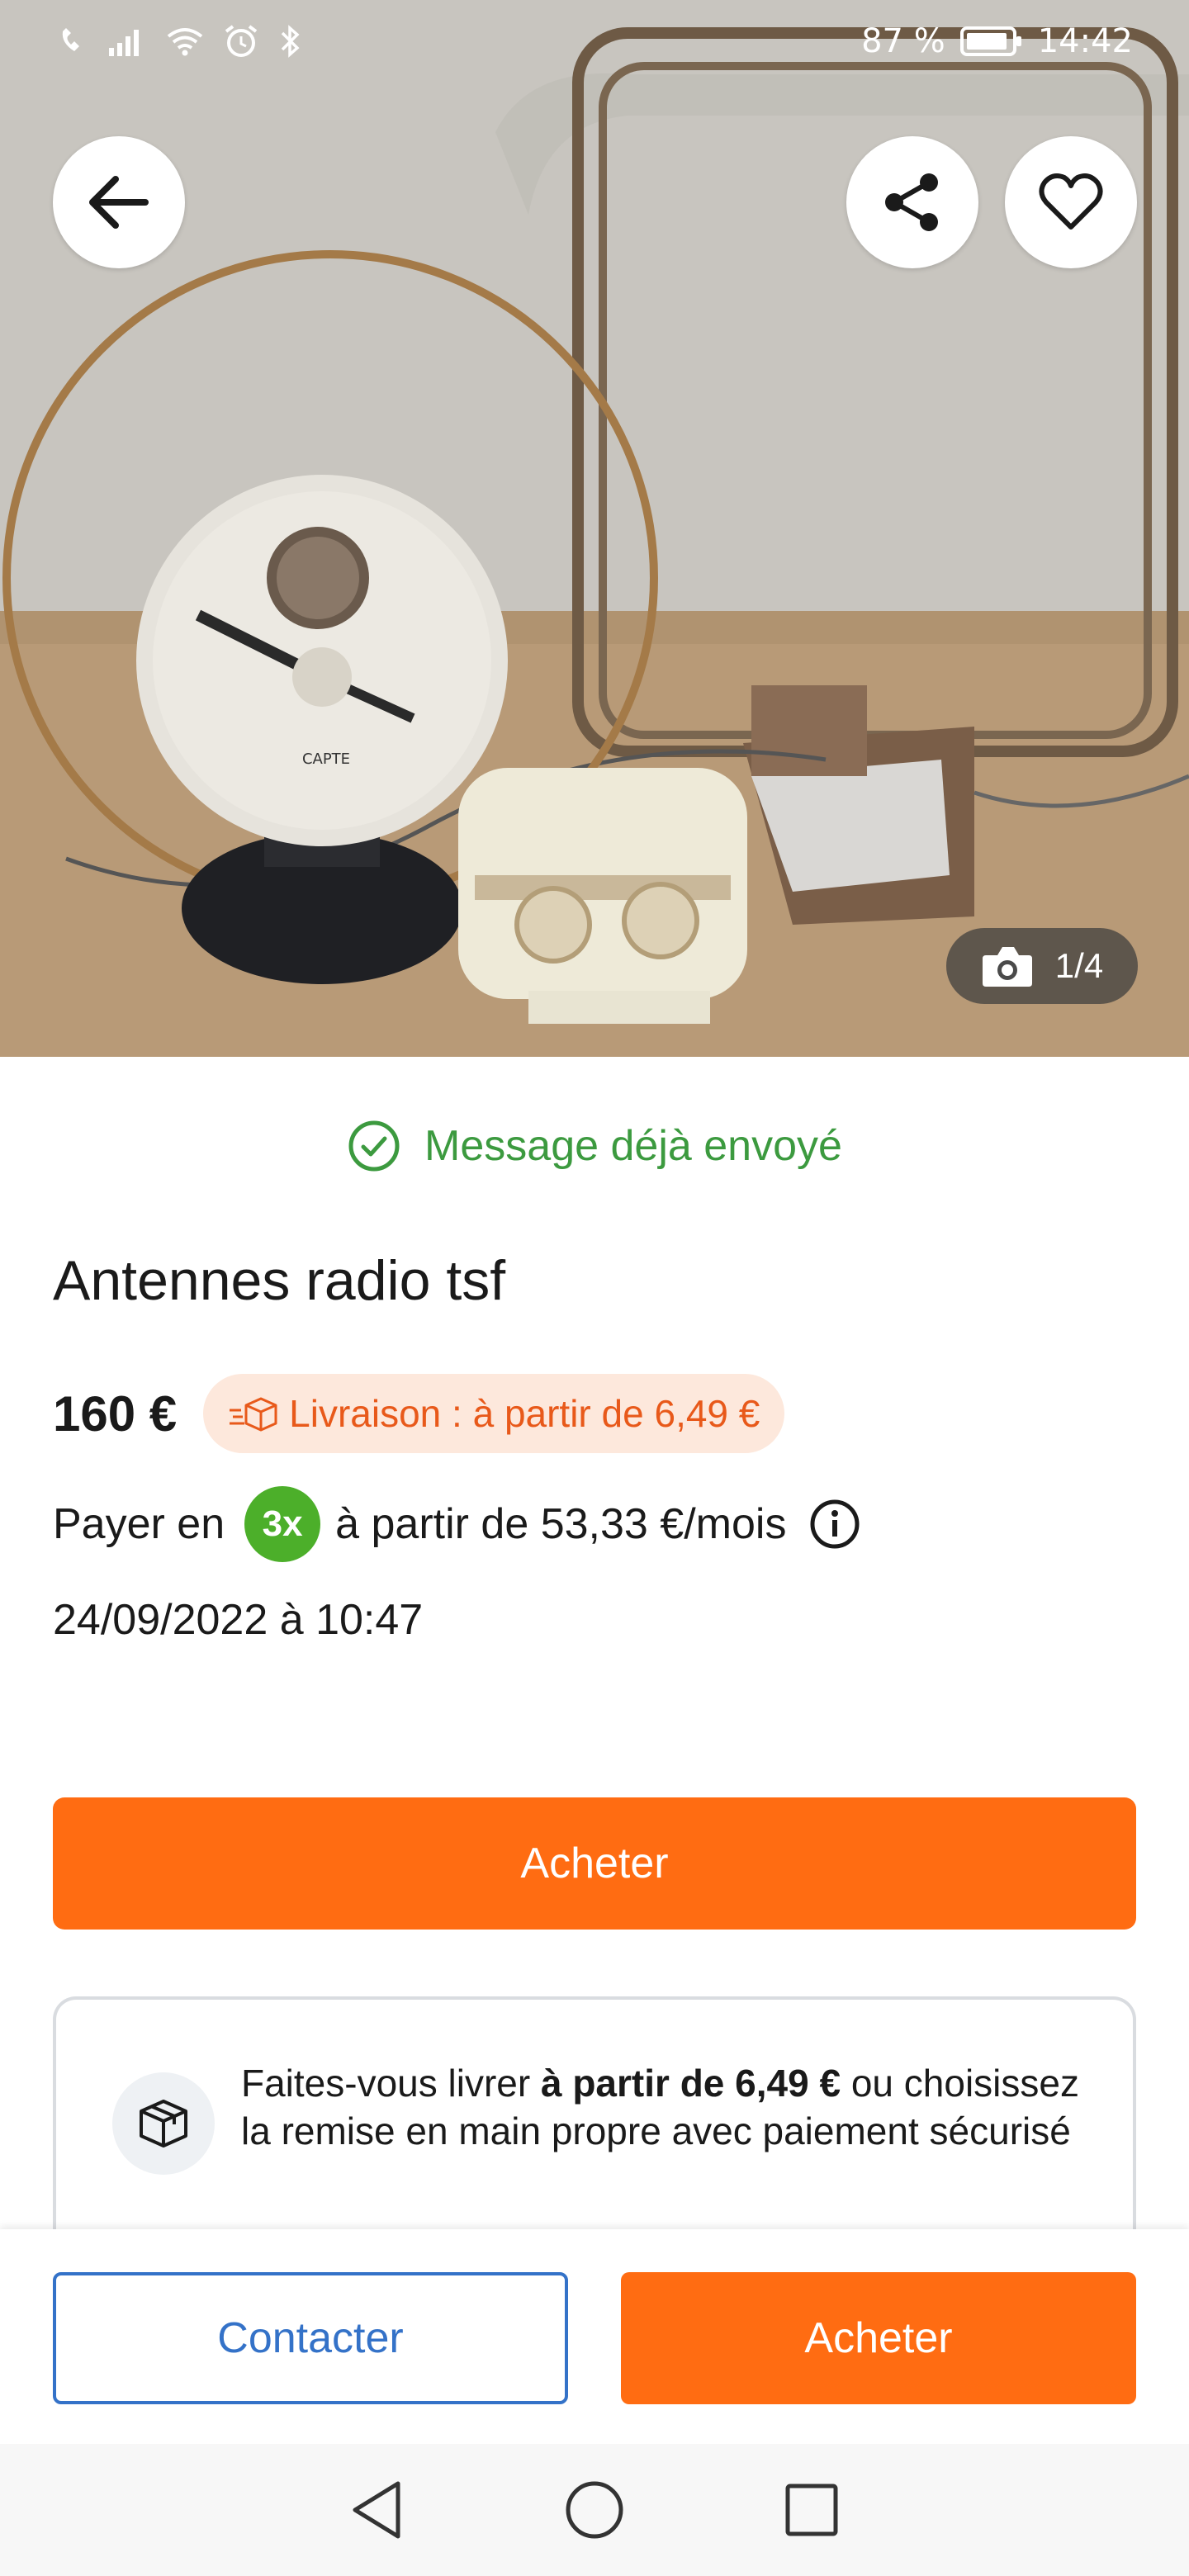 The width and height of the screenshot is (1189, 2576). What do you see at coordinates (253, 1414) in the screenshot?
I see `delivery-truck-icon` at bounding box center [253, 1414].